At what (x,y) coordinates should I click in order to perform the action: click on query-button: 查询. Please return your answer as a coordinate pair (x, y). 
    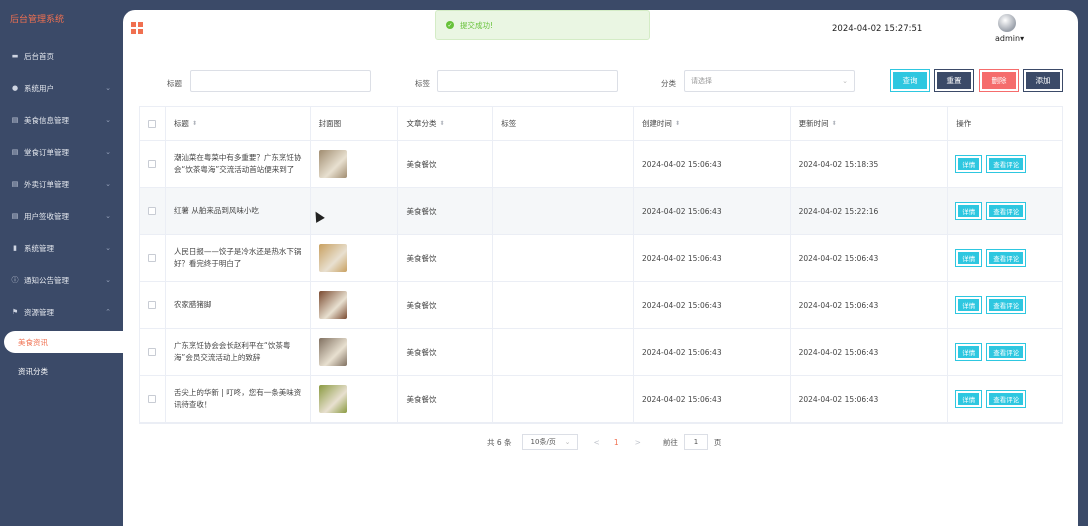
    Looking at the image, I should click on (910, 80).